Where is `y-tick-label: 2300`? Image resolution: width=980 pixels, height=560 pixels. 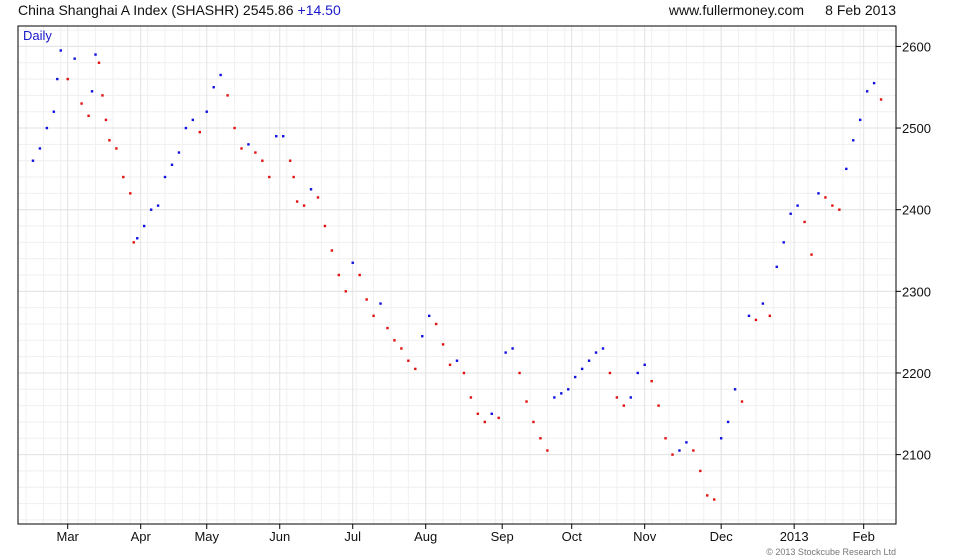 y-tick-label: 2300 is located at coordinates (916, 291).